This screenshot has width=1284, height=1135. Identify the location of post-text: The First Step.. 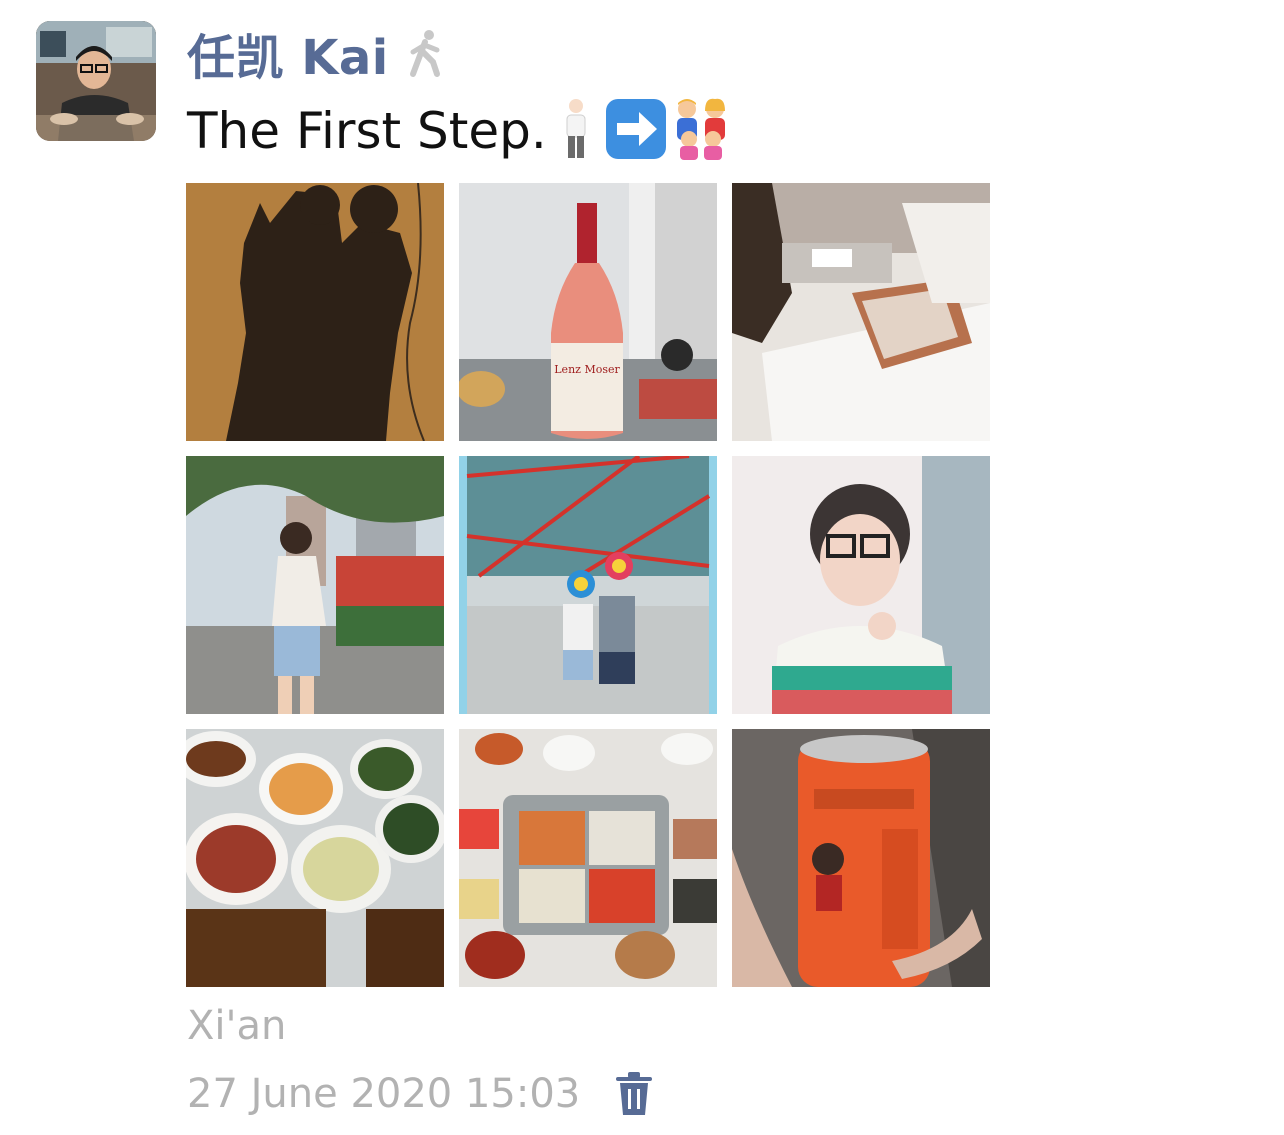
(367, 131).